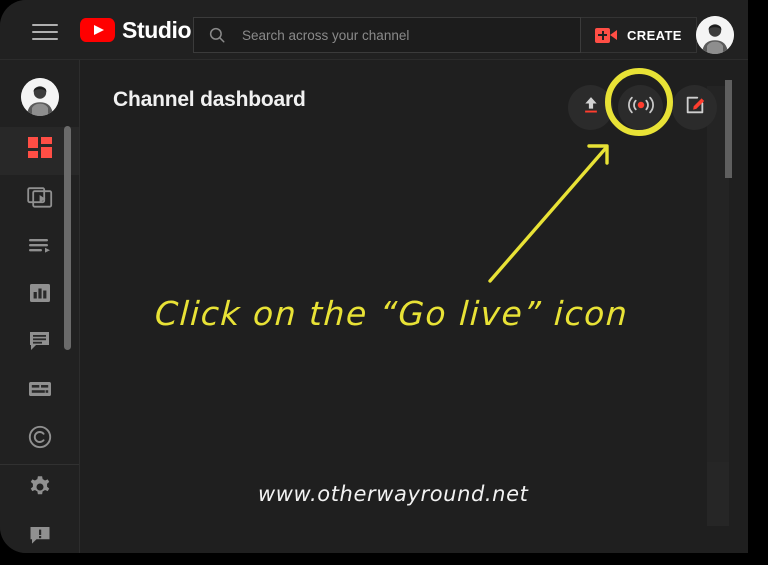  I want to click on go-live-button, so click(640, 107).